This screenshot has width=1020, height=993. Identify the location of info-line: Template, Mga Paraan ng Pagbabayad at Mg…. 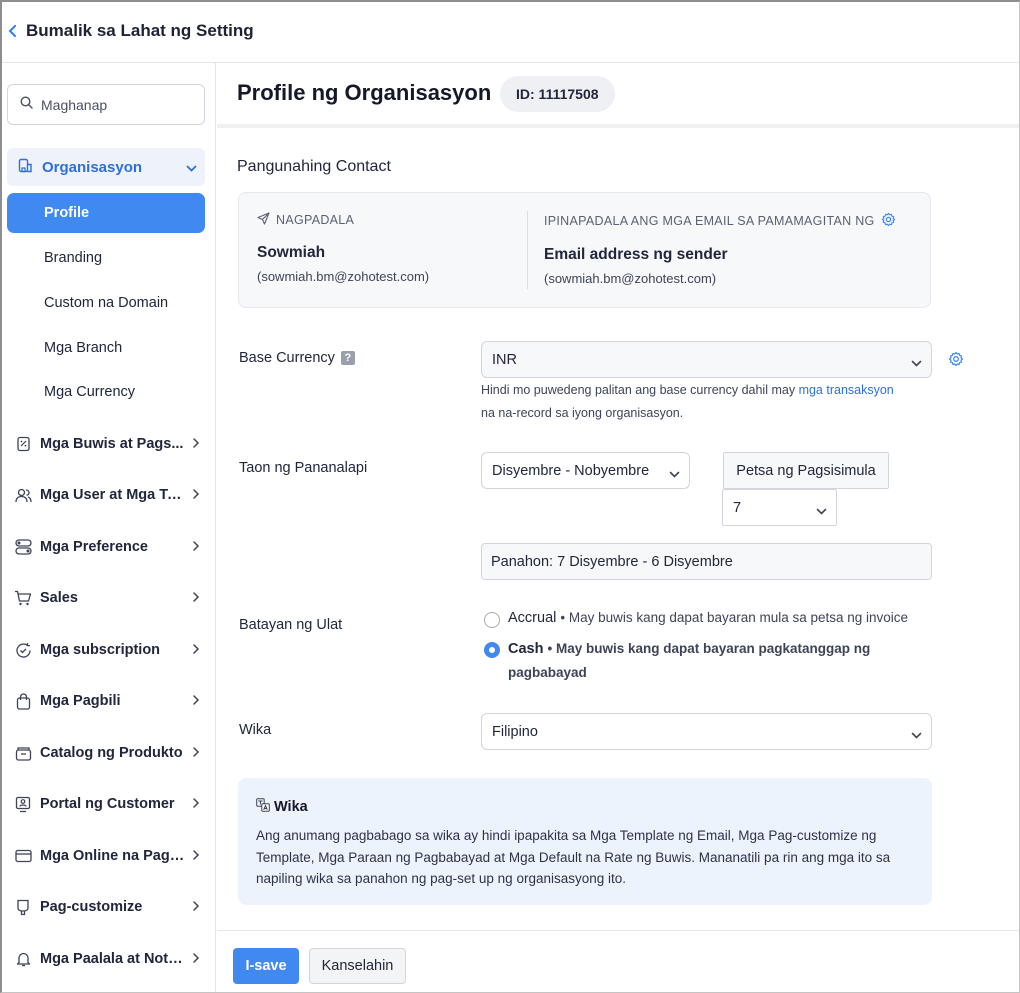
(573, 857).